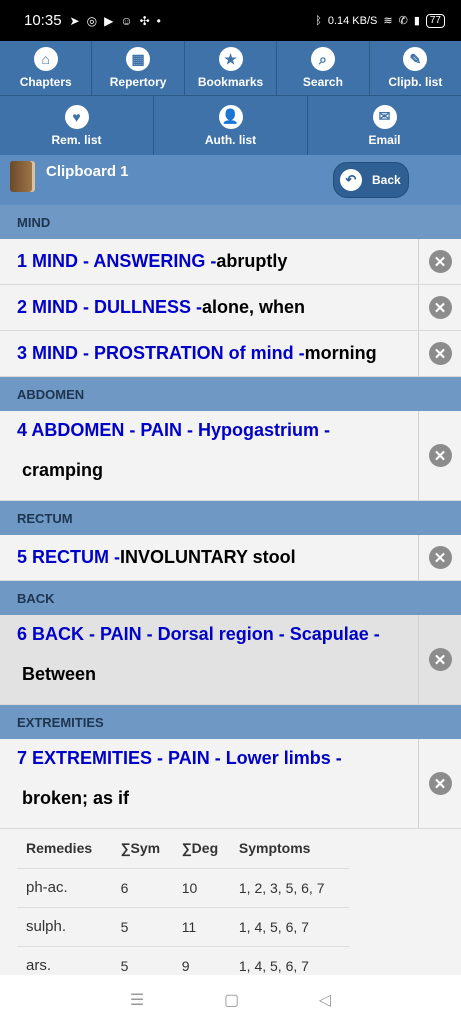 The height and width of the screenshot is (1024, 461). Describe the element at coordinates (230, 82) in the screenshot. I see `nav-label: Bookmarks` at that location.